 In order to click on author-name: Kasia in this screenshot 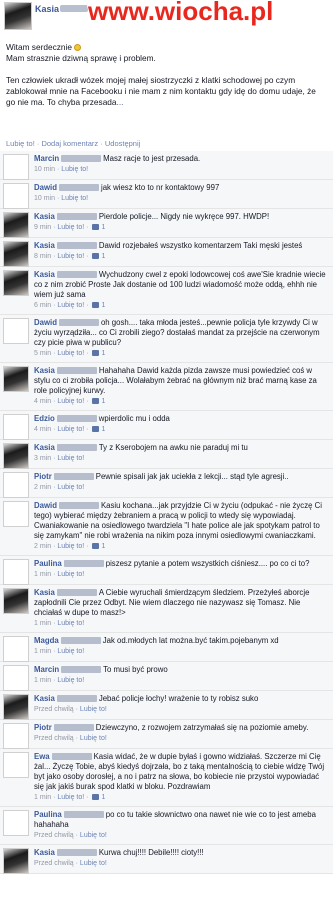, I will do `click(47, 9)`.